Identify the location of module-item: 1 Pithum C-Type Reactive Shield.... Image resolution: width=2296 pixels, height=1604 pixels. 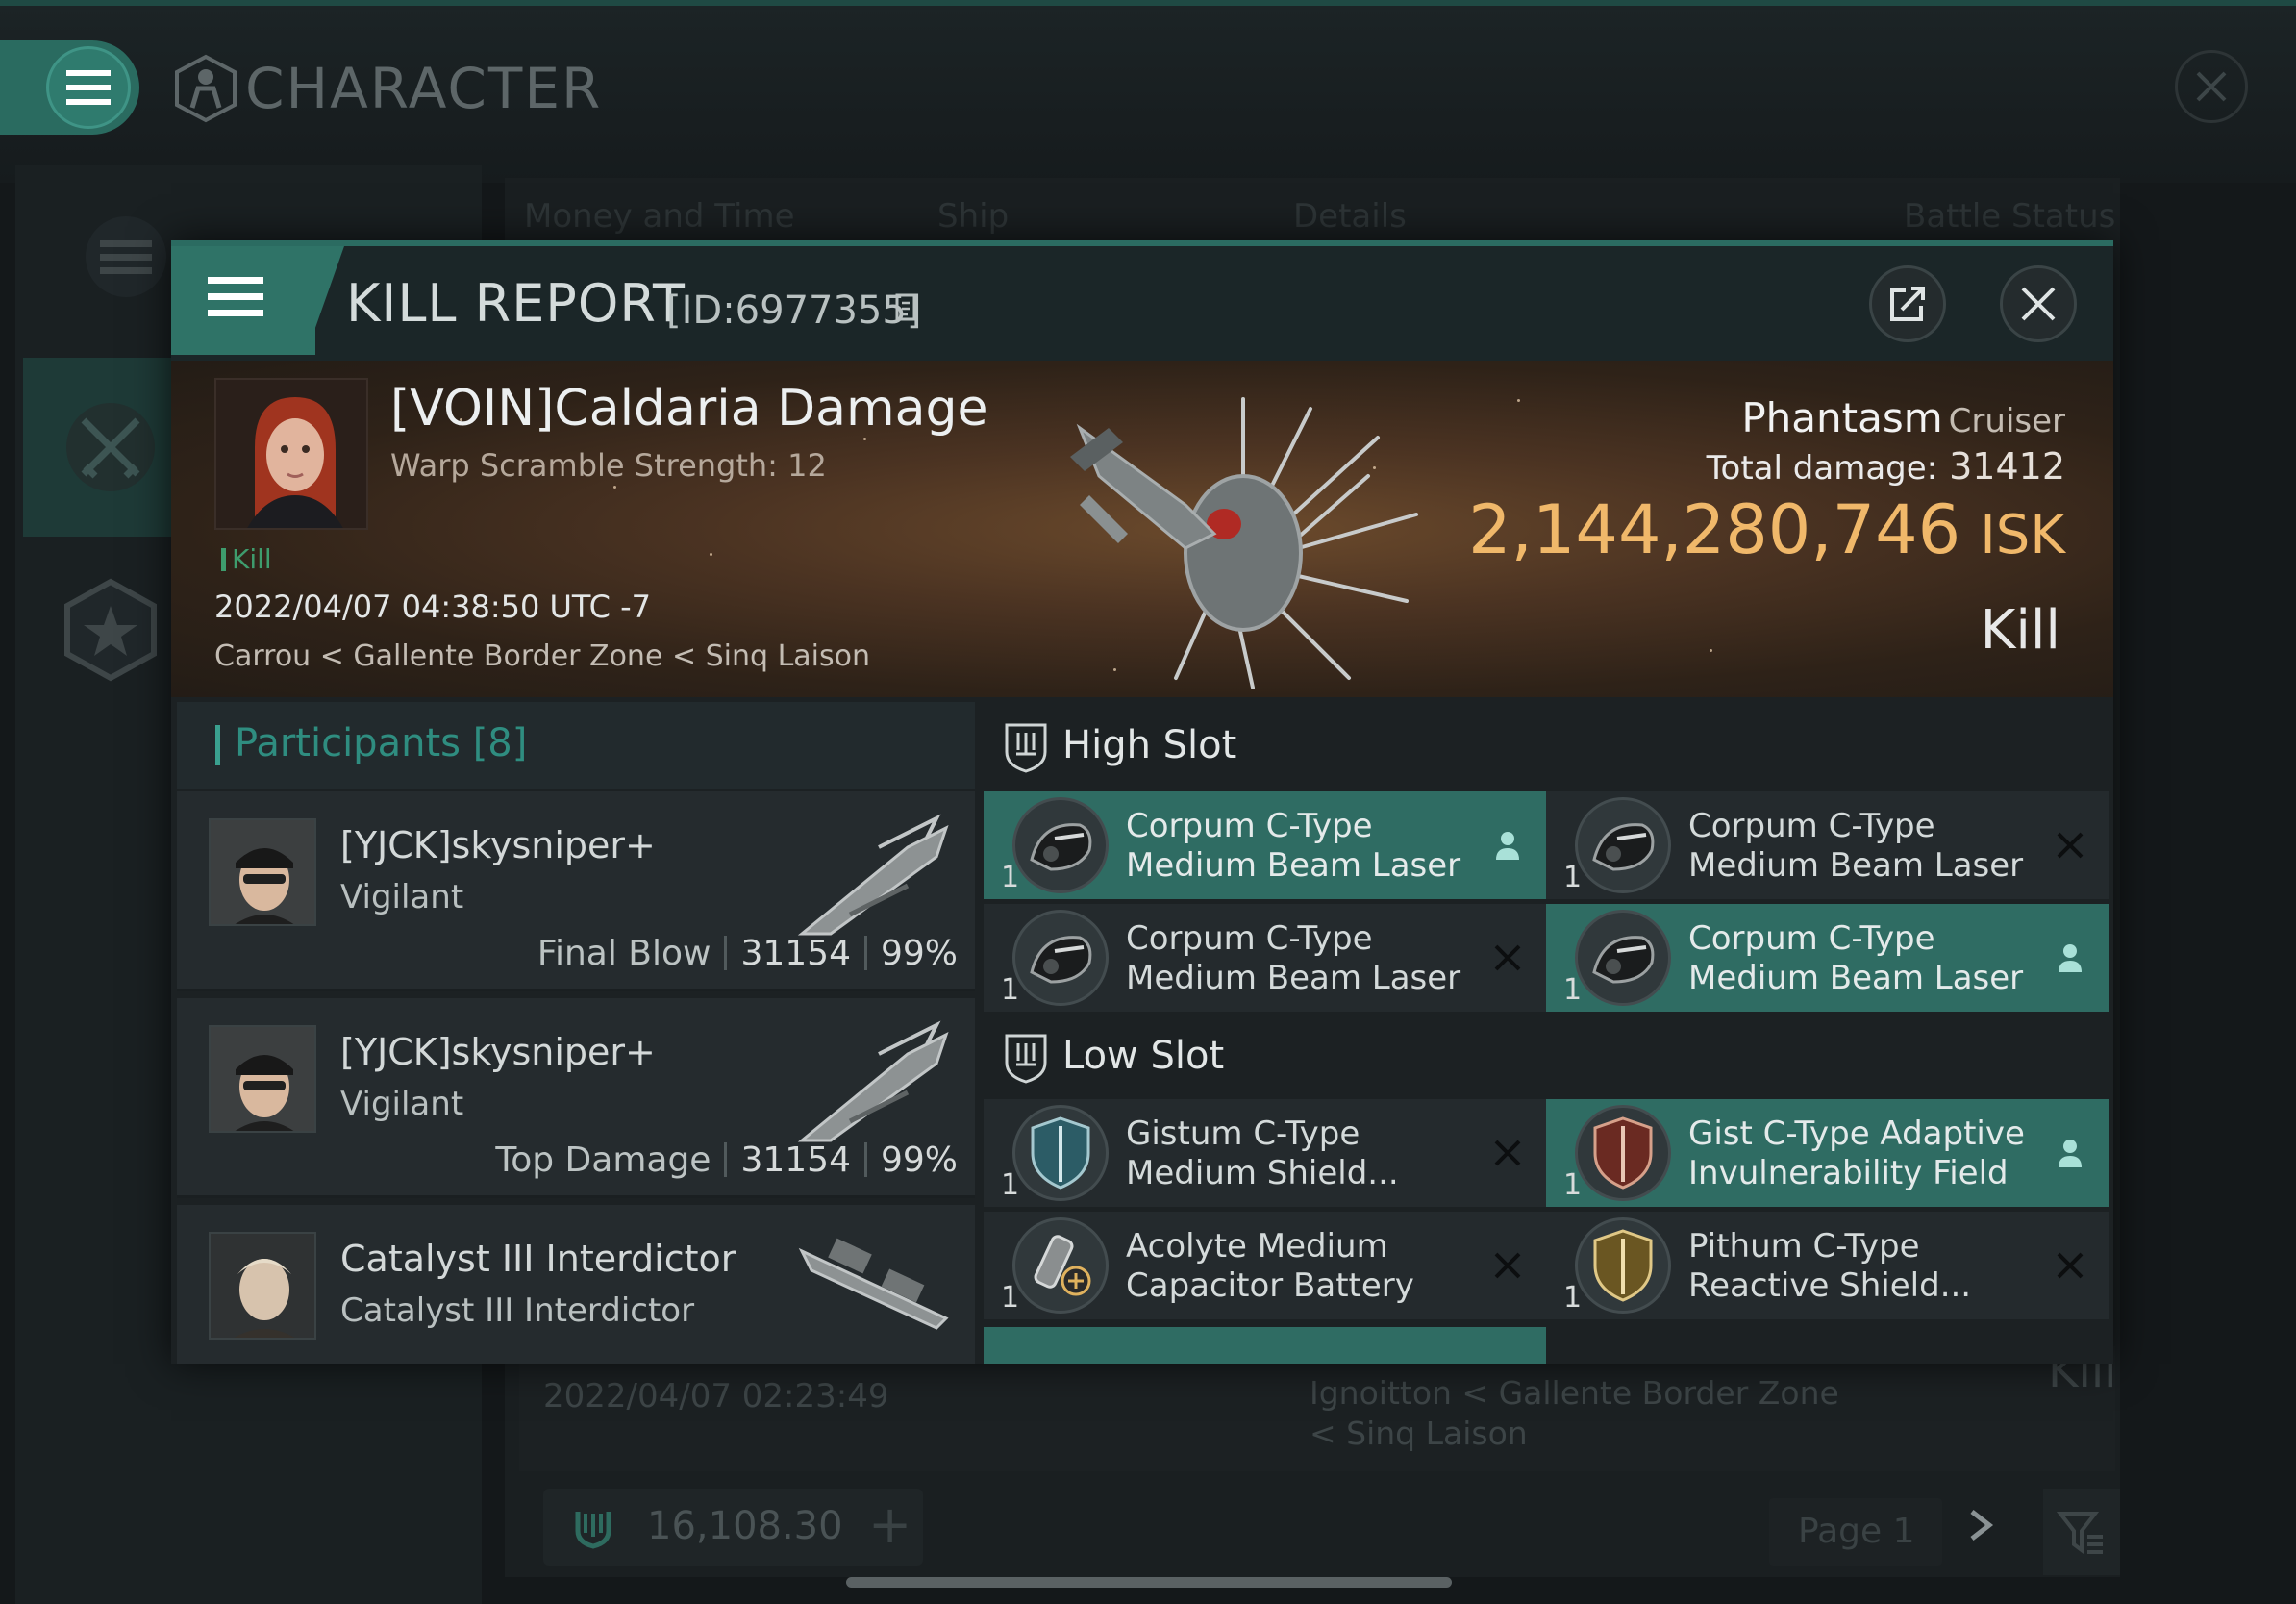
(1827, 1265).